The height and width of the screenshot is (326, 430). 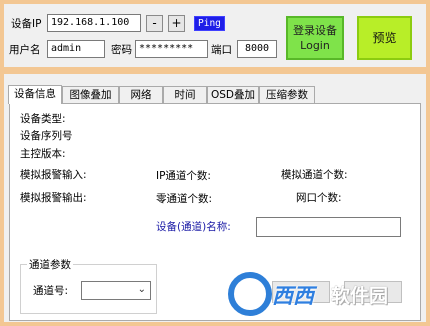 What do you see at coordinates (319, 198) in the screenshot?
I see `net-ports-label: 网口个数:` at bounding box center [319, 198].